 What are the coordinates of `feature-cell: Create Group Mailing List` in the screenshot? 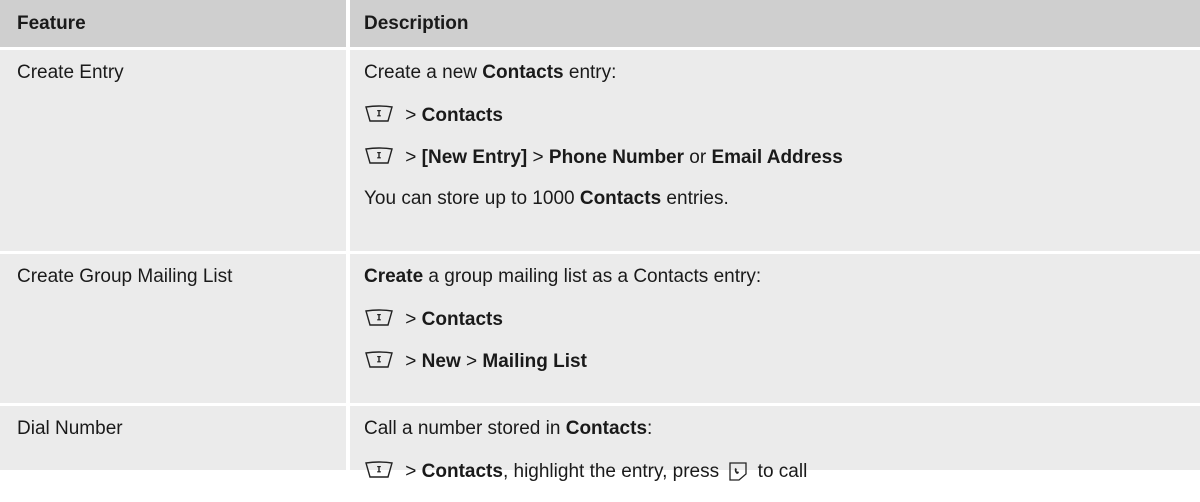 It's located at (173, 328).